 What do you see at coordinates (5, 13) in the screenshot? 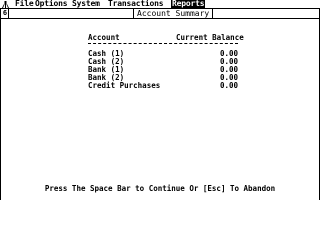
I see `close-box-icon: 6` at bounding box center [5, 13].